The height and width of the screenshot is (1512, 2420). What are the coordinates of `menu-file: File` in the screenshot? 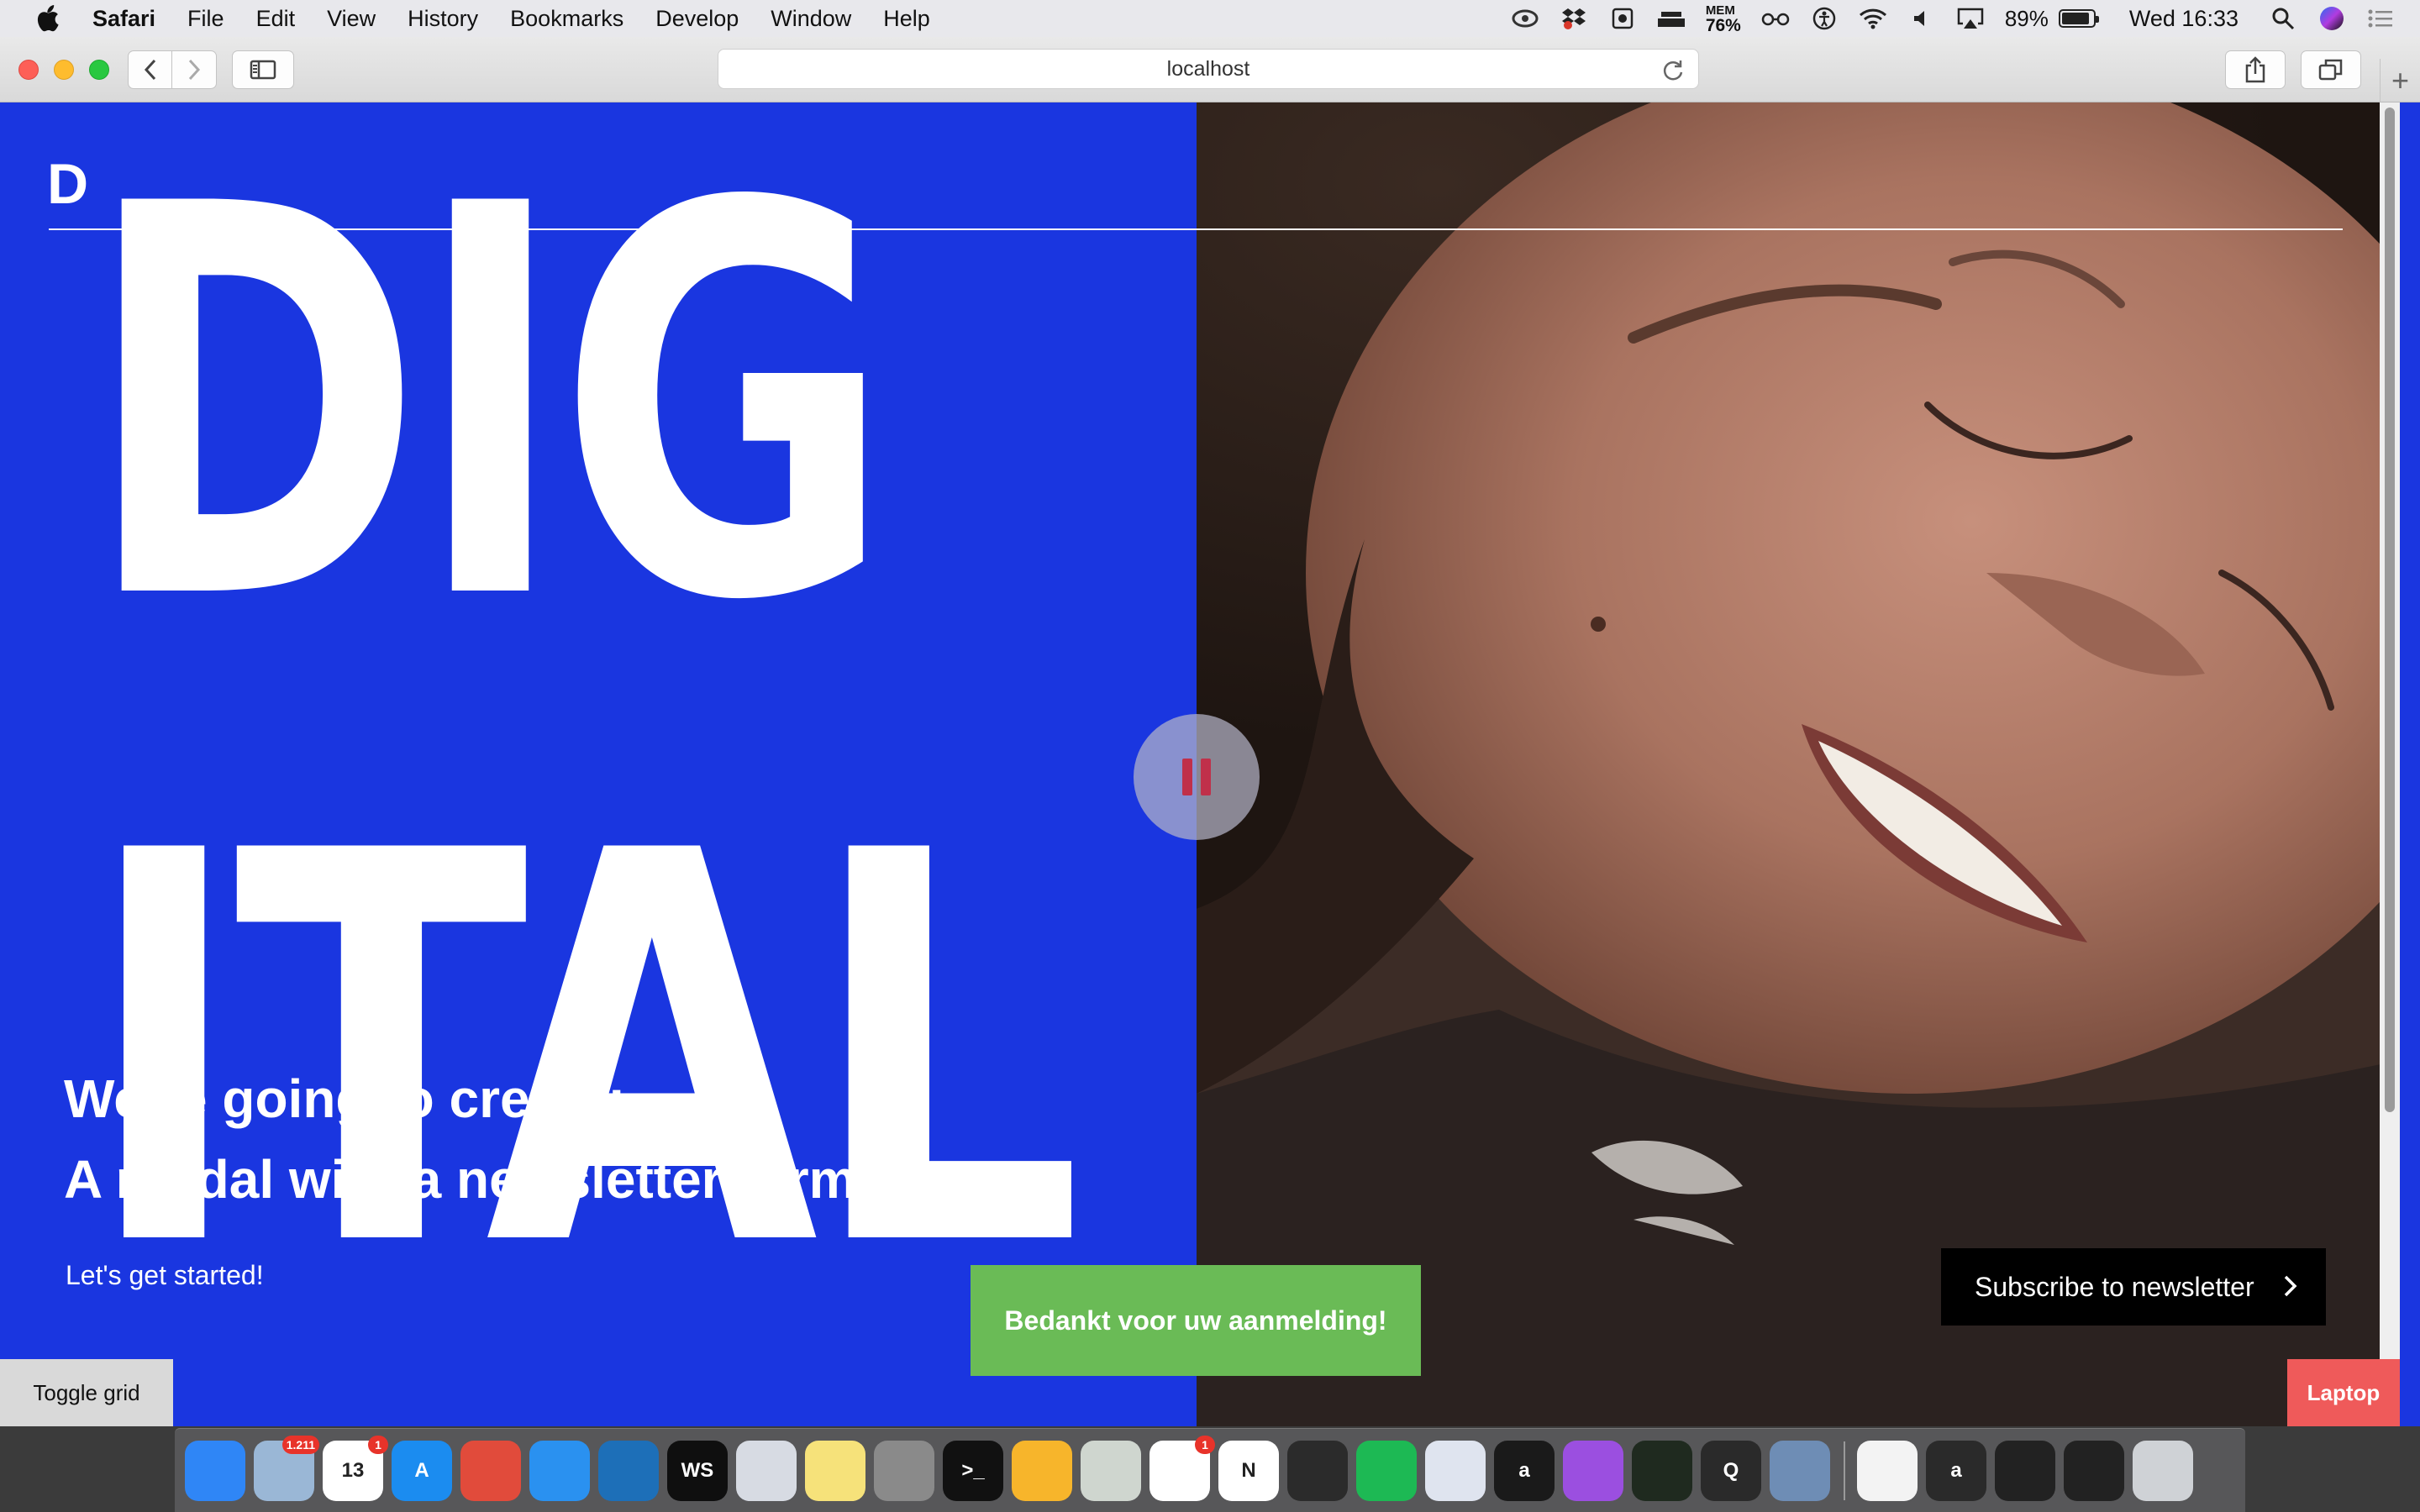 It's located at (206, 19).